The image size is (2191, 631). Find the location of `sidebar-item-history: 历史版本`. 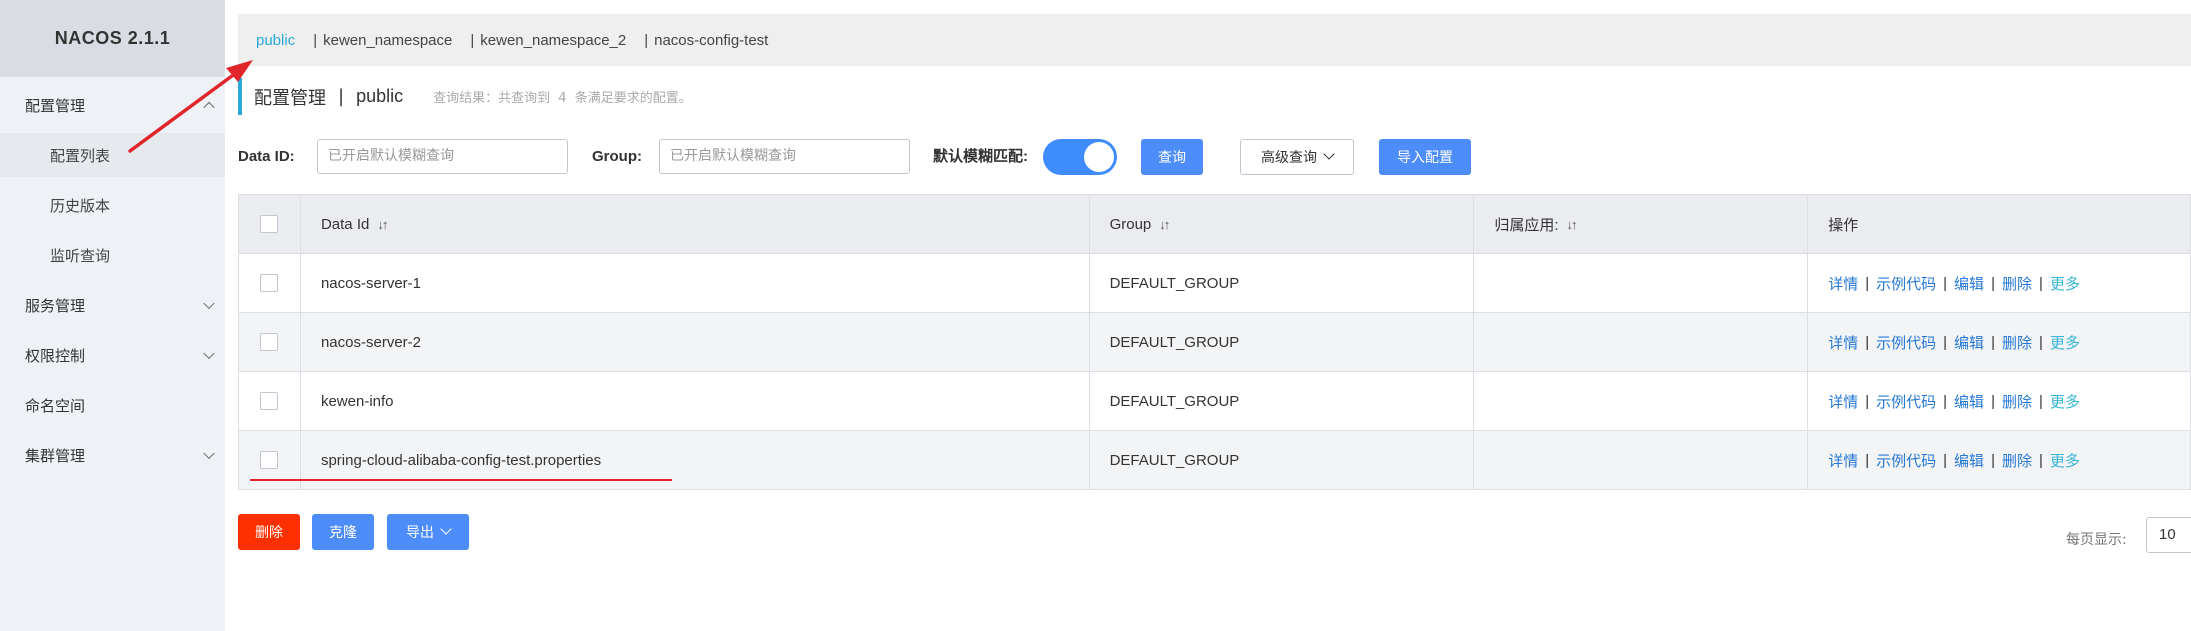

sidebar-item-history: 历史版本 is located at coordinates (112, 205).